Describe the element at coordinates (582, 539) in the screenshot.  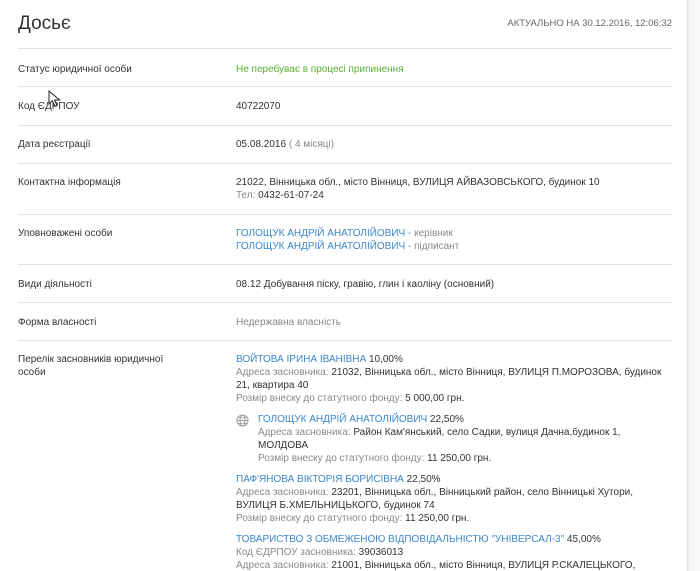
I see `founder-share: 45,00%` at that location.